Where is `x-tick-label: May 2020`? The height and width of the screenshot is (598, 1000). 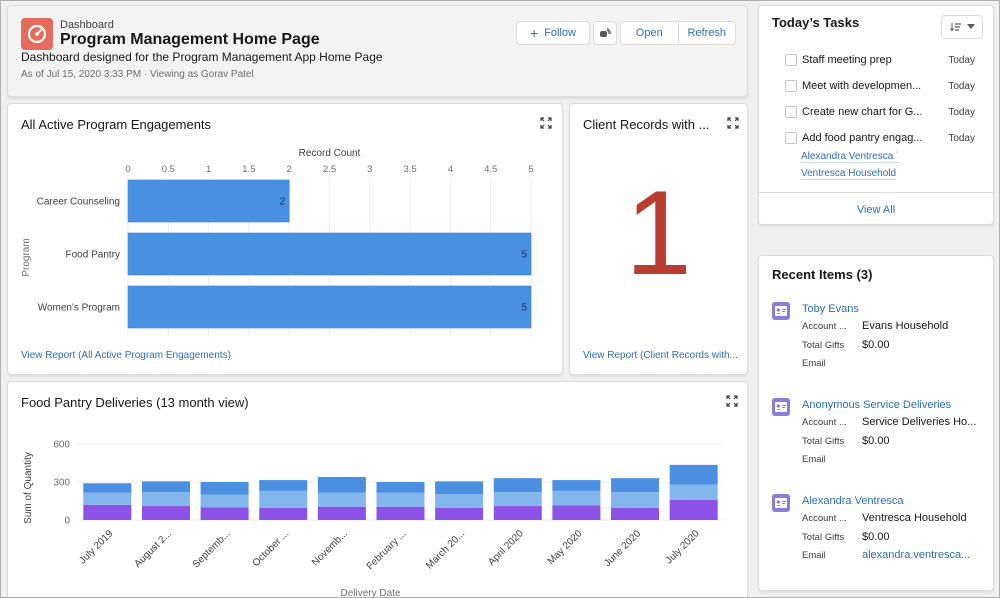 x-tick-label: May 2020 is located at coordinates (565, 547).